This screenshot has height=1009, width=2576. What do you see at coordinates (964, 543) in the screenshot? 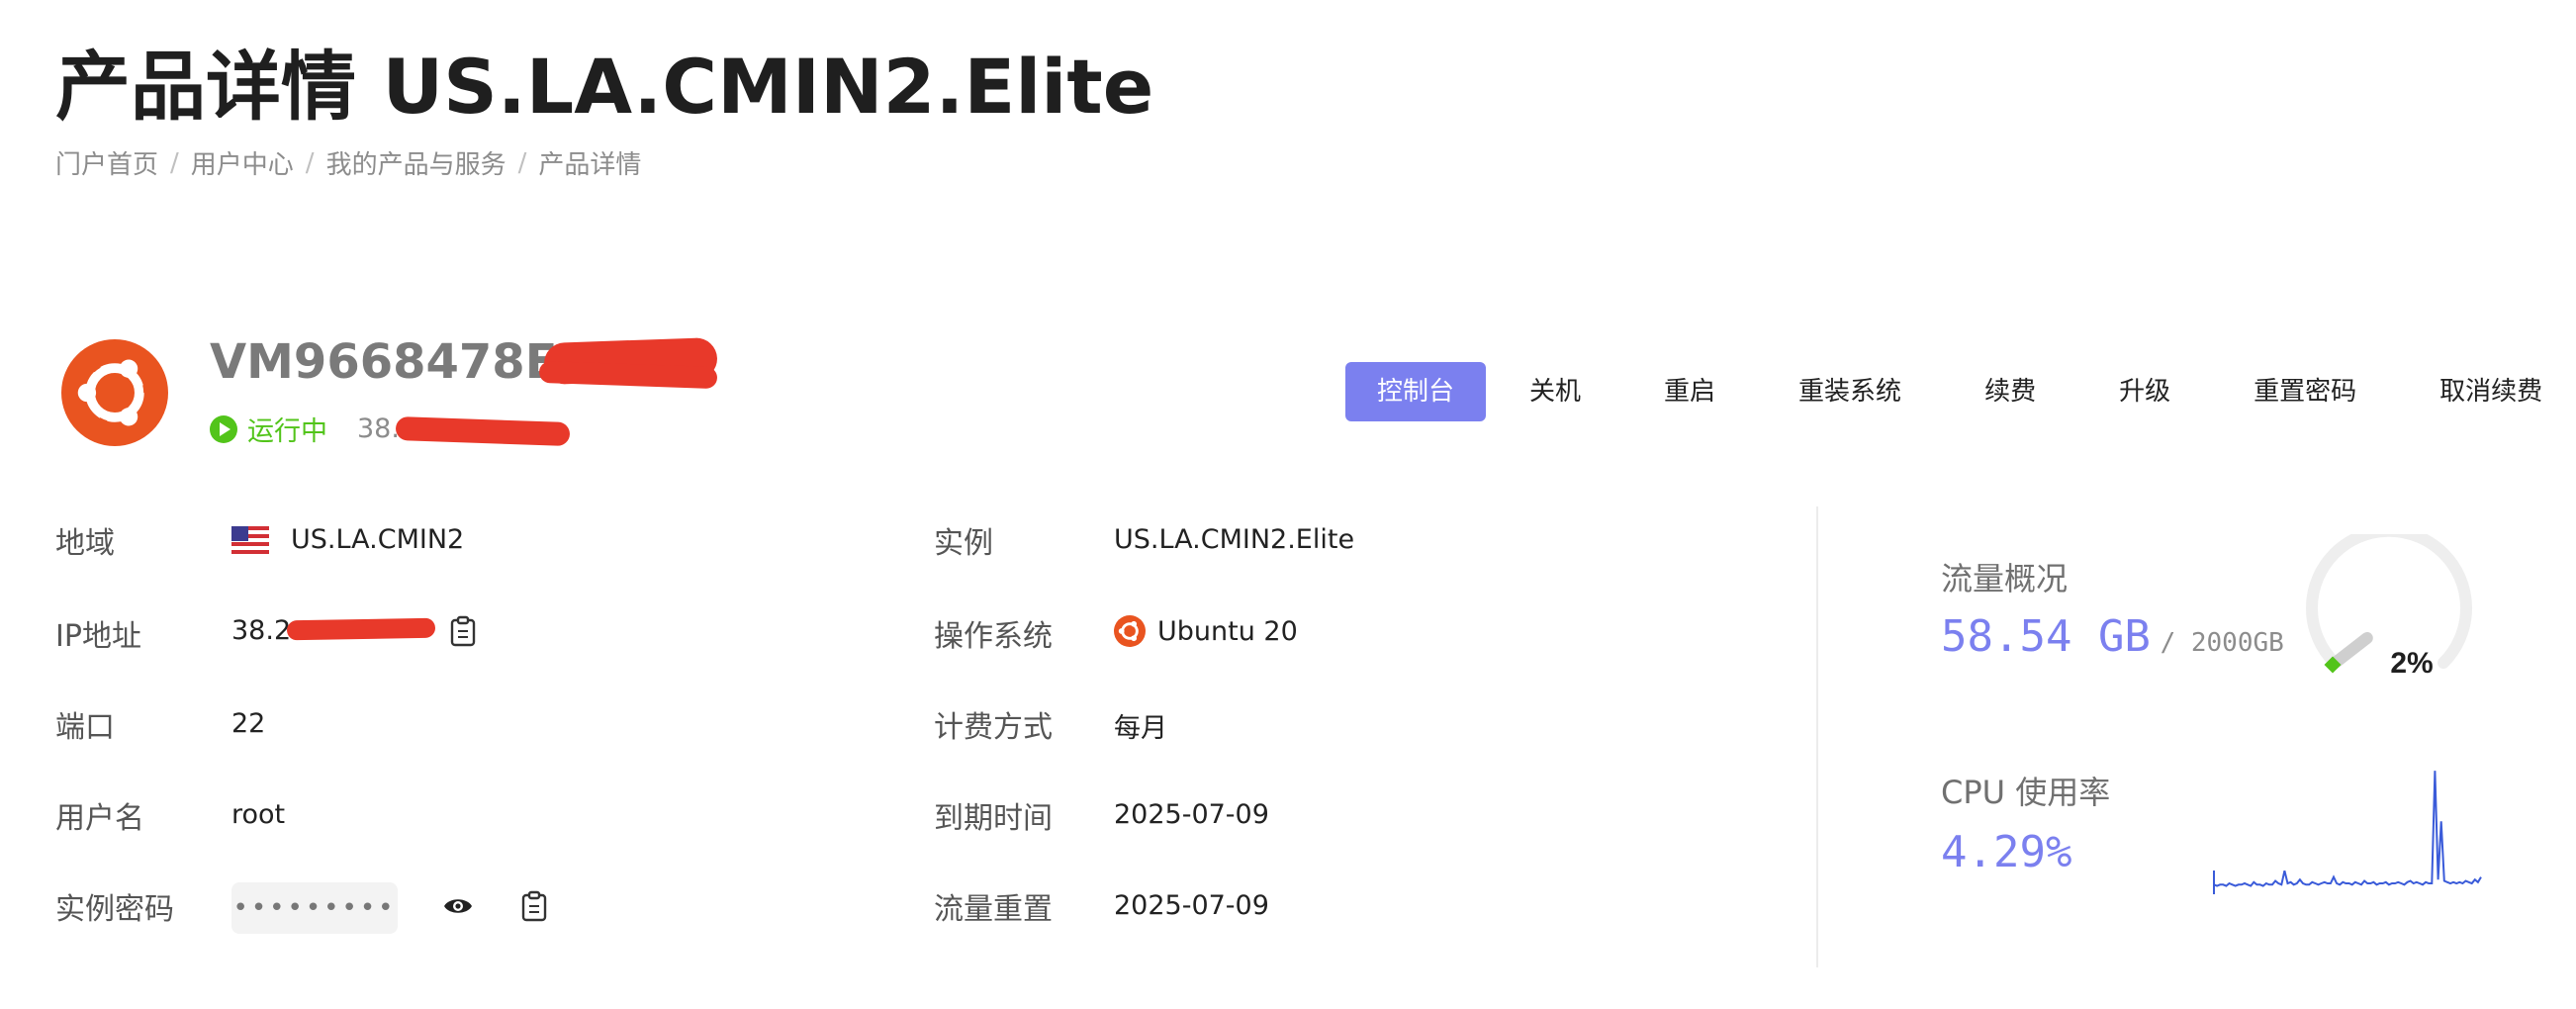
I see `instance-label: 实例` at bounding box center [964, 543].